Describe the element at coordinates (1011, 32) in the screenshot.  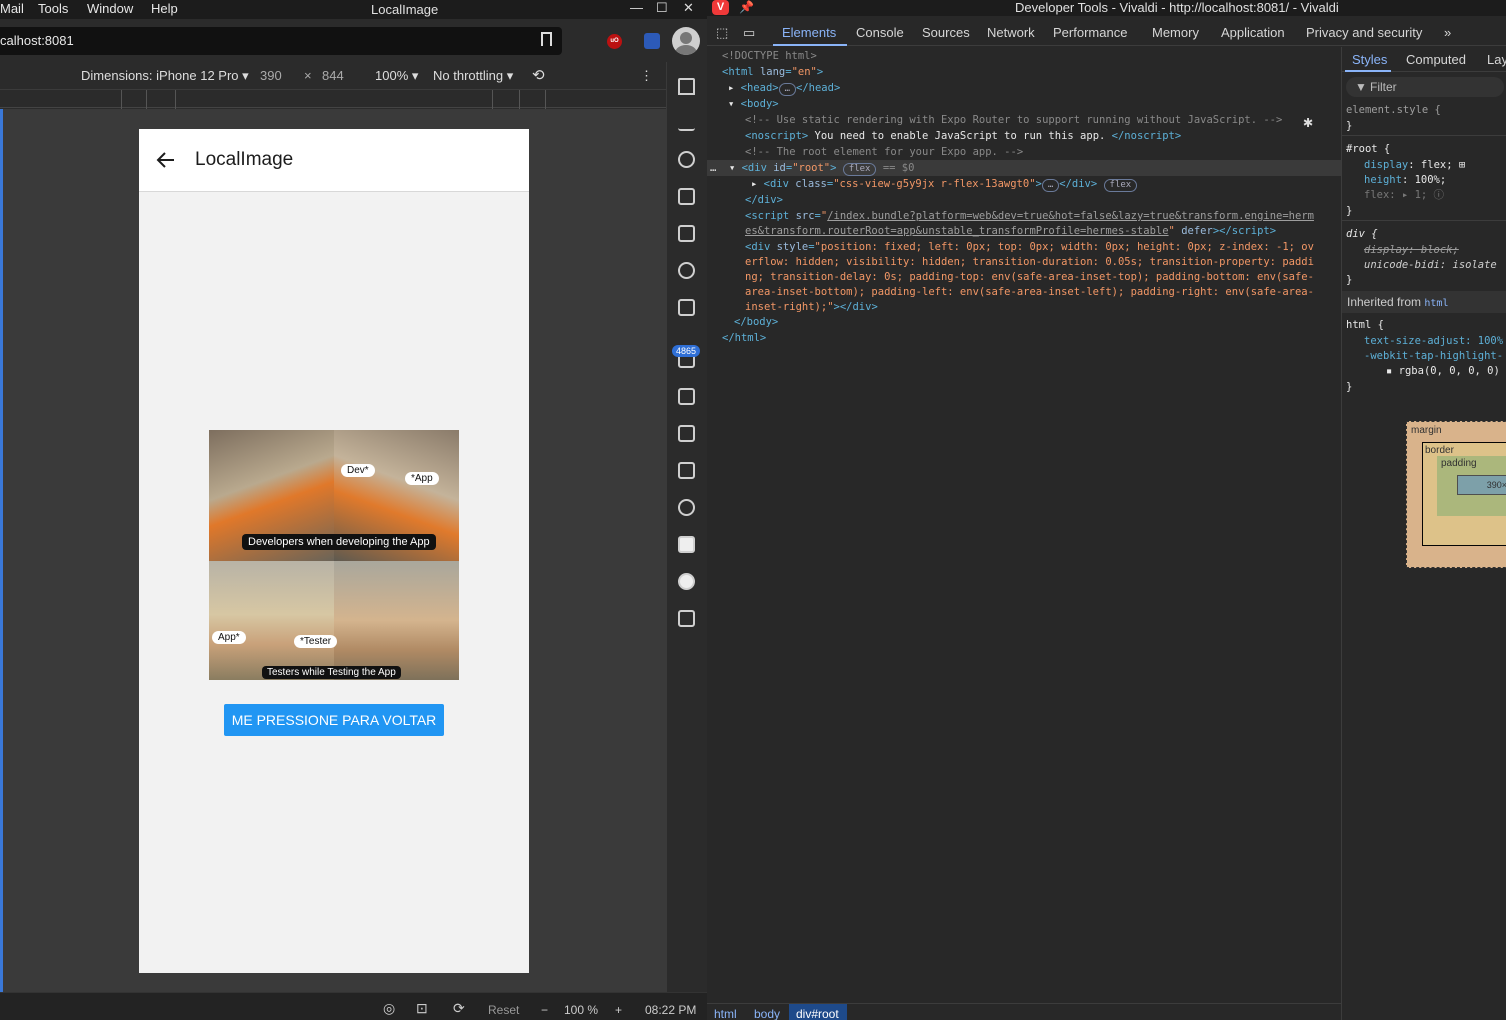
I see `tab-network: Network` at that location.